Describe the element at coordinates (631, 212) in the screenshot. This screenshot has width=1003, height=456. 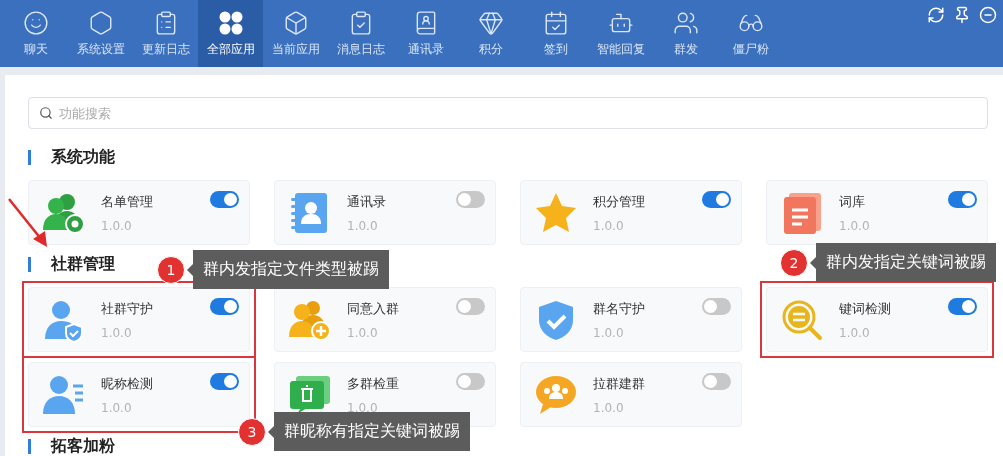
I see `app-card: 积分管理 1.0.0` at that location.